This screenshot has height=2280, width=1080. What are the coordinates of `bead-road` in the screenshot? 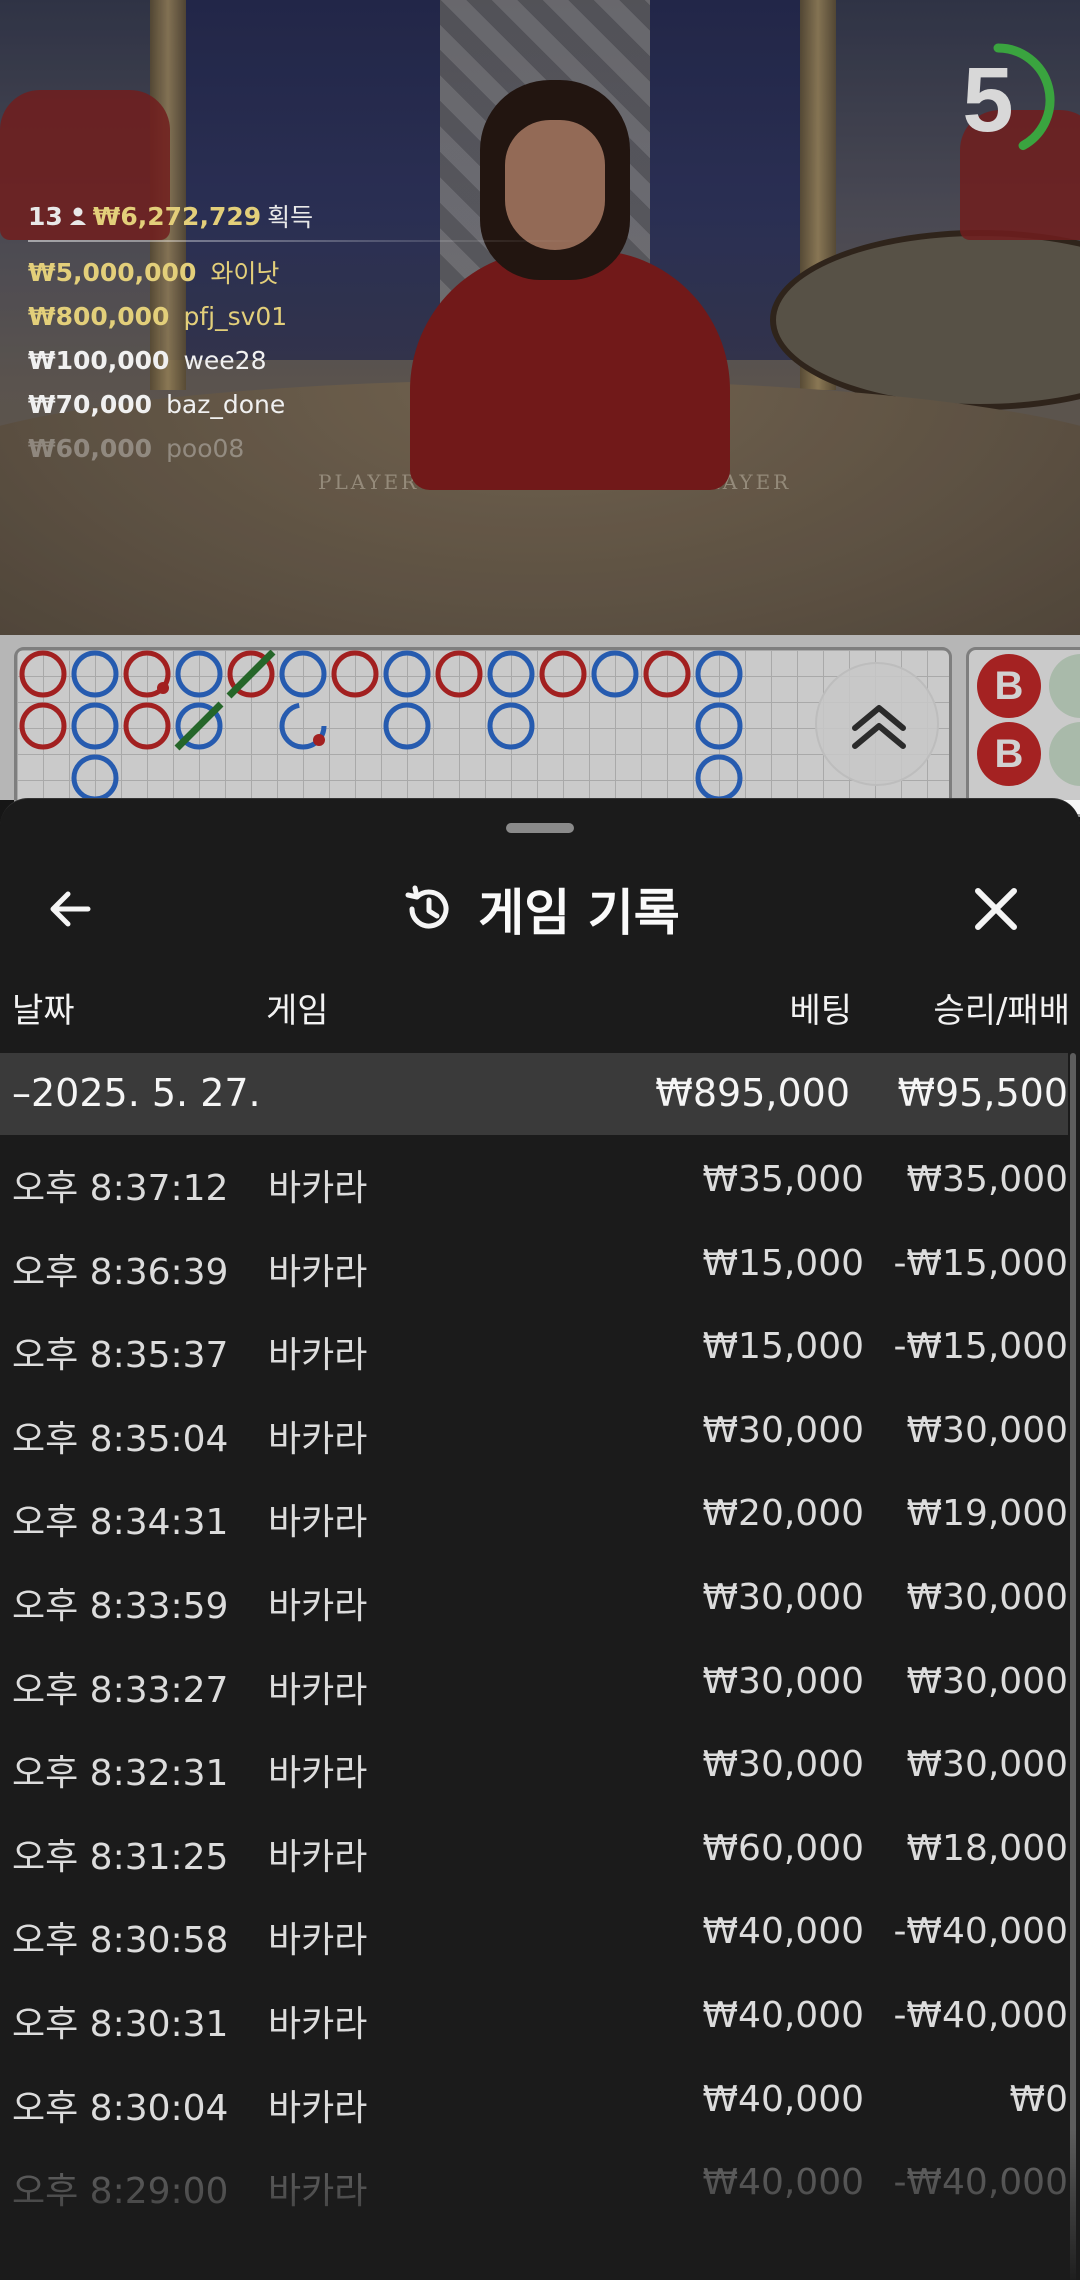 It's located at (483, 732).